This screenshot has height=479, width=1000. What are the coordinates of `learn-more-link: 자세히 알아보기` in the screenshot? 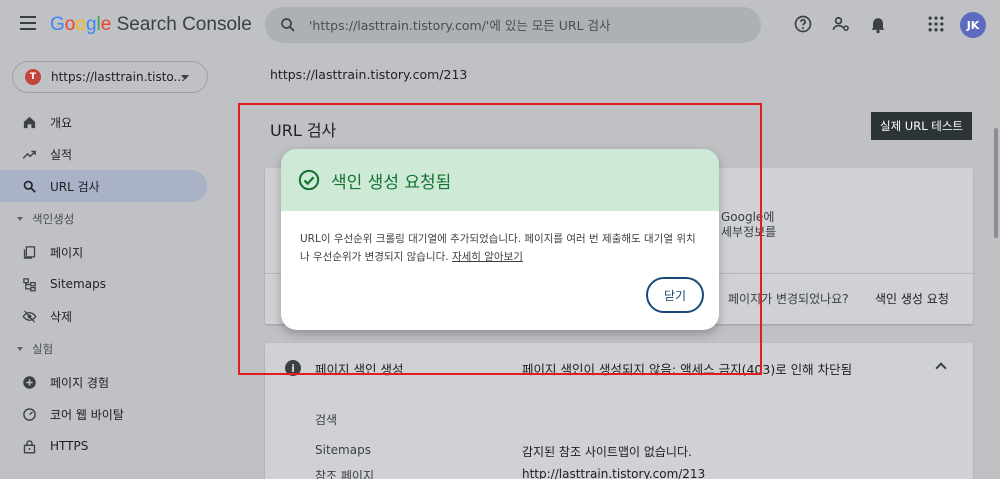 It's located at (487, 257).